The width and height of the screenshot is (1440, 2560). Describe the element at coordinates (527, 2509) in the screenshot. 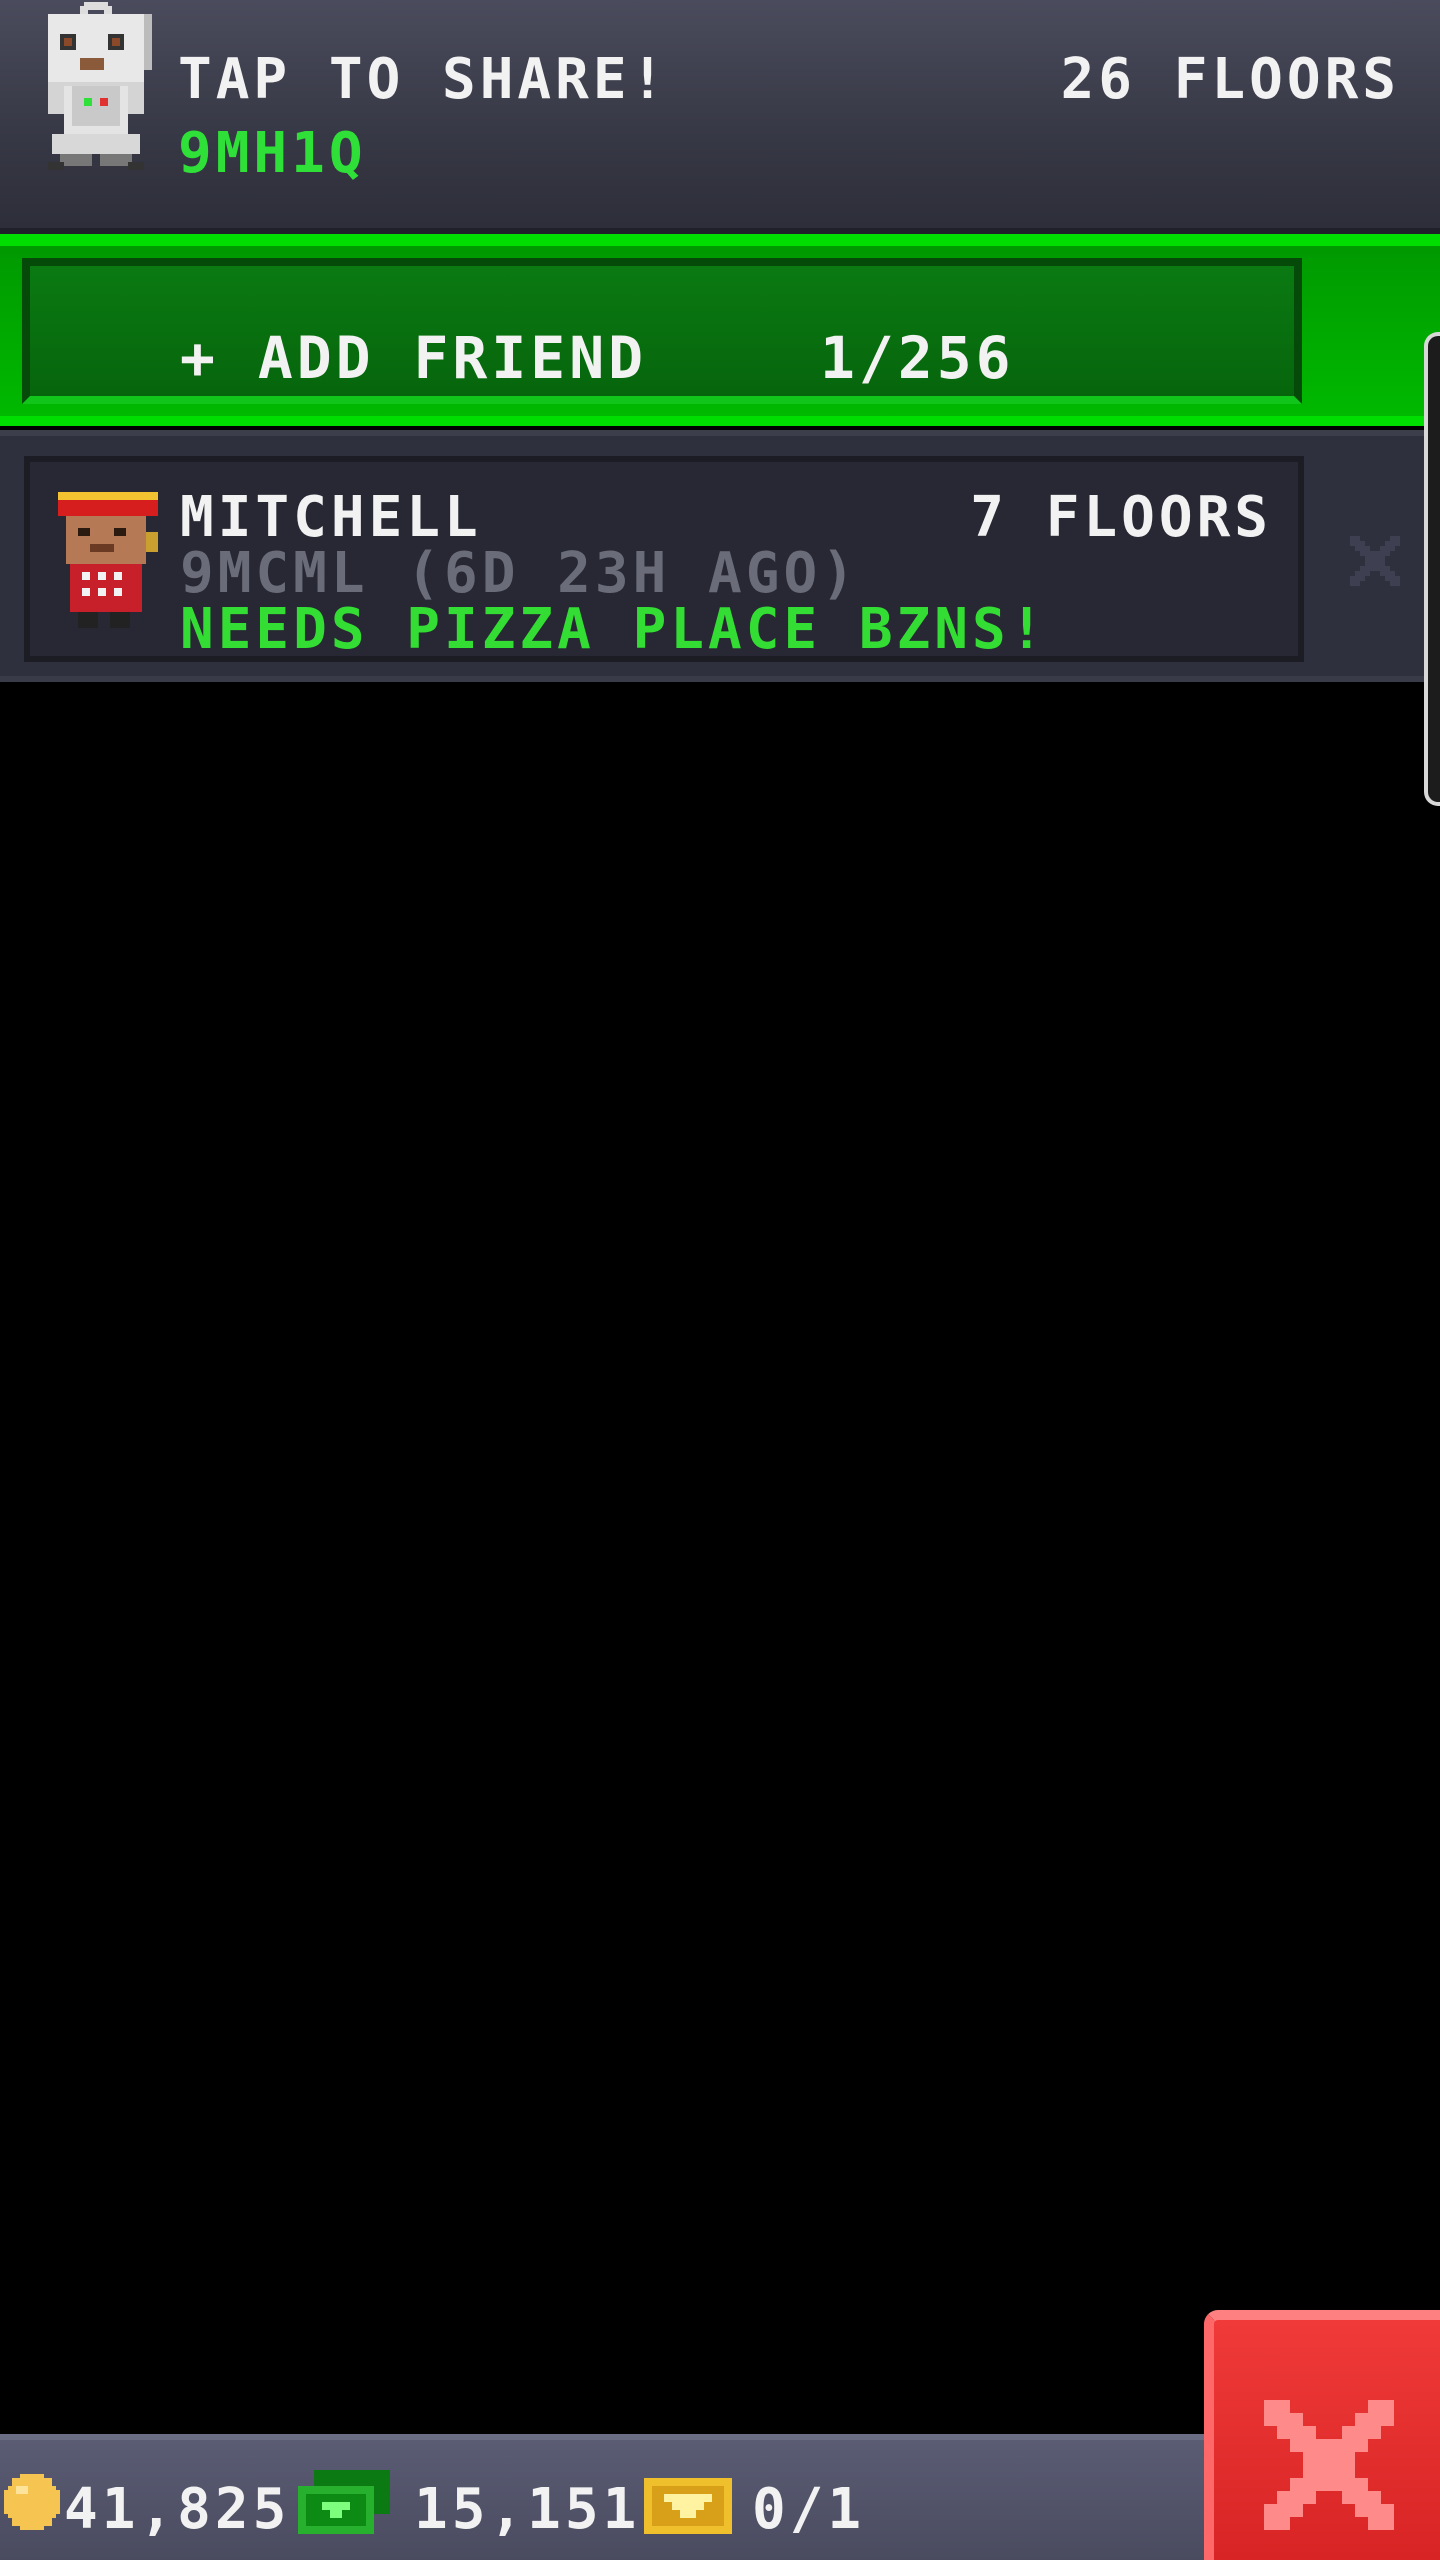

I see `bux-value: 15,151` at that location.